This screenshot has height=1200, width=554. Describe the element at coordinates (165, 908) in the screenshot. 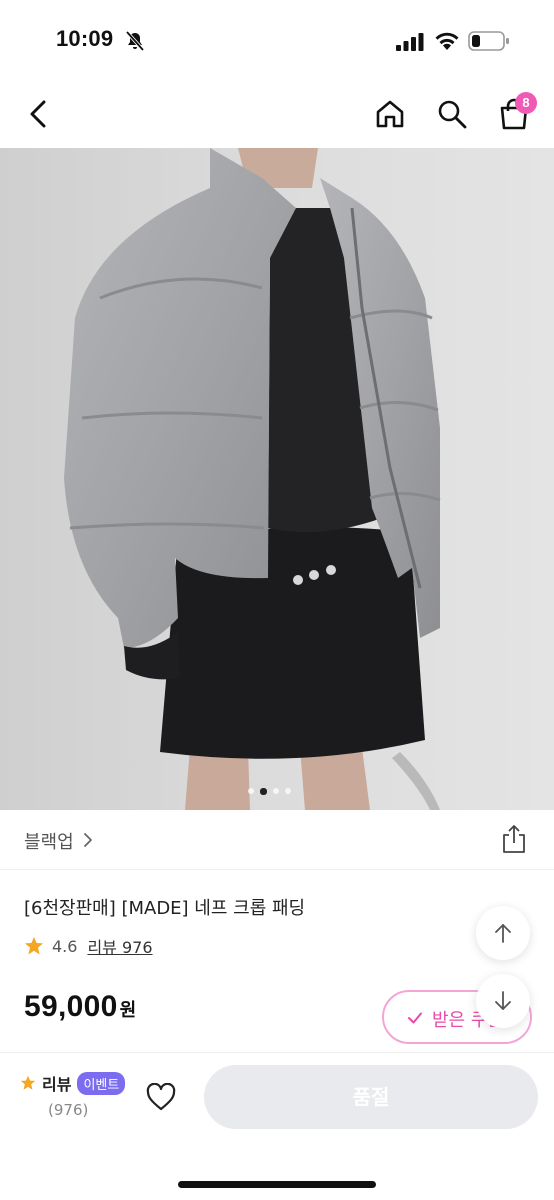

I see `product-title: [6천장판매] [MADE] 네프 크롭 패딩` at that location.